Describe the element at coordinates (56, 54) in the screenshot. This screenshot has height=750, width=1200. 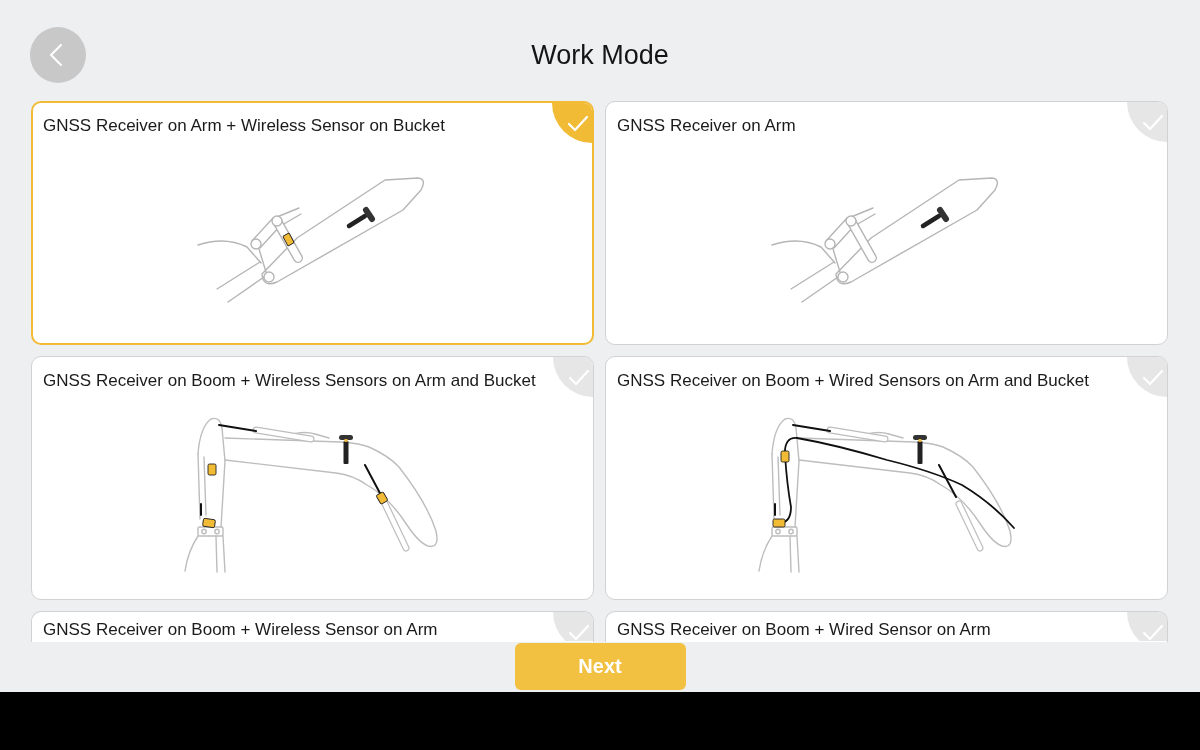
I see `chevron-left-icon` at that location.